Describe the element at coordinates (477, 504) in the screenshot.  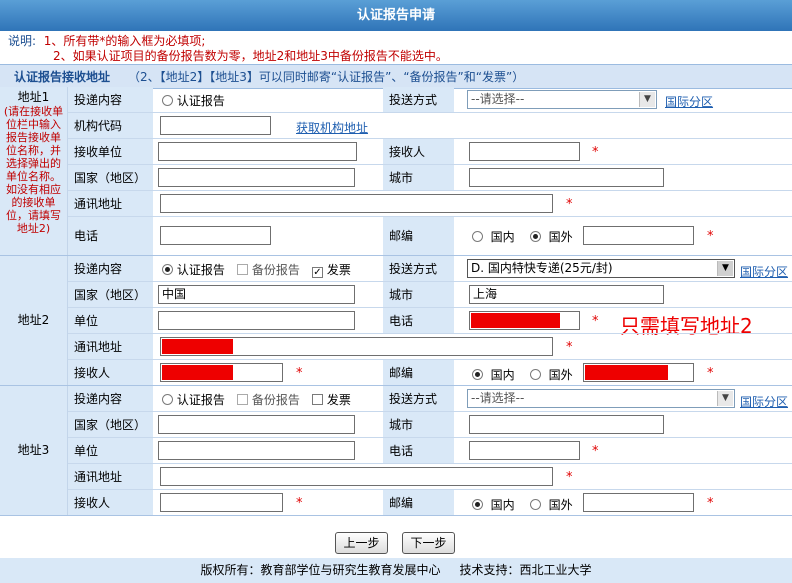
I see `a3-domestic-radio` at that location.